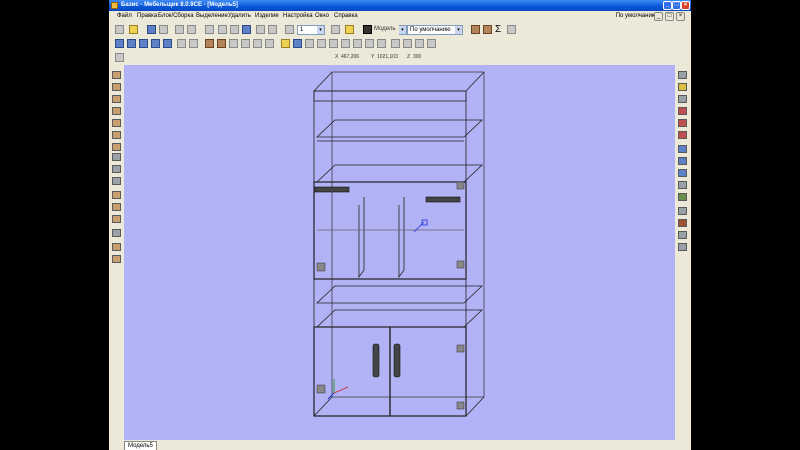  Describe the element at coordinates (367, 29) in the screenshot. I see `color-swatch-icon` at that location.